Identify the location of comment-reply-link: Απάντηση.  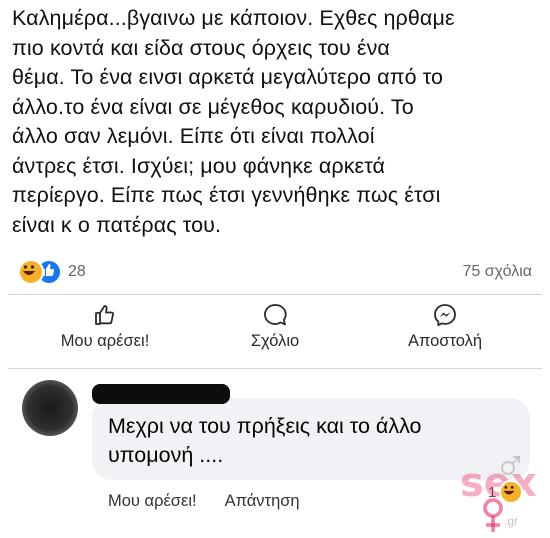
(262, 501).